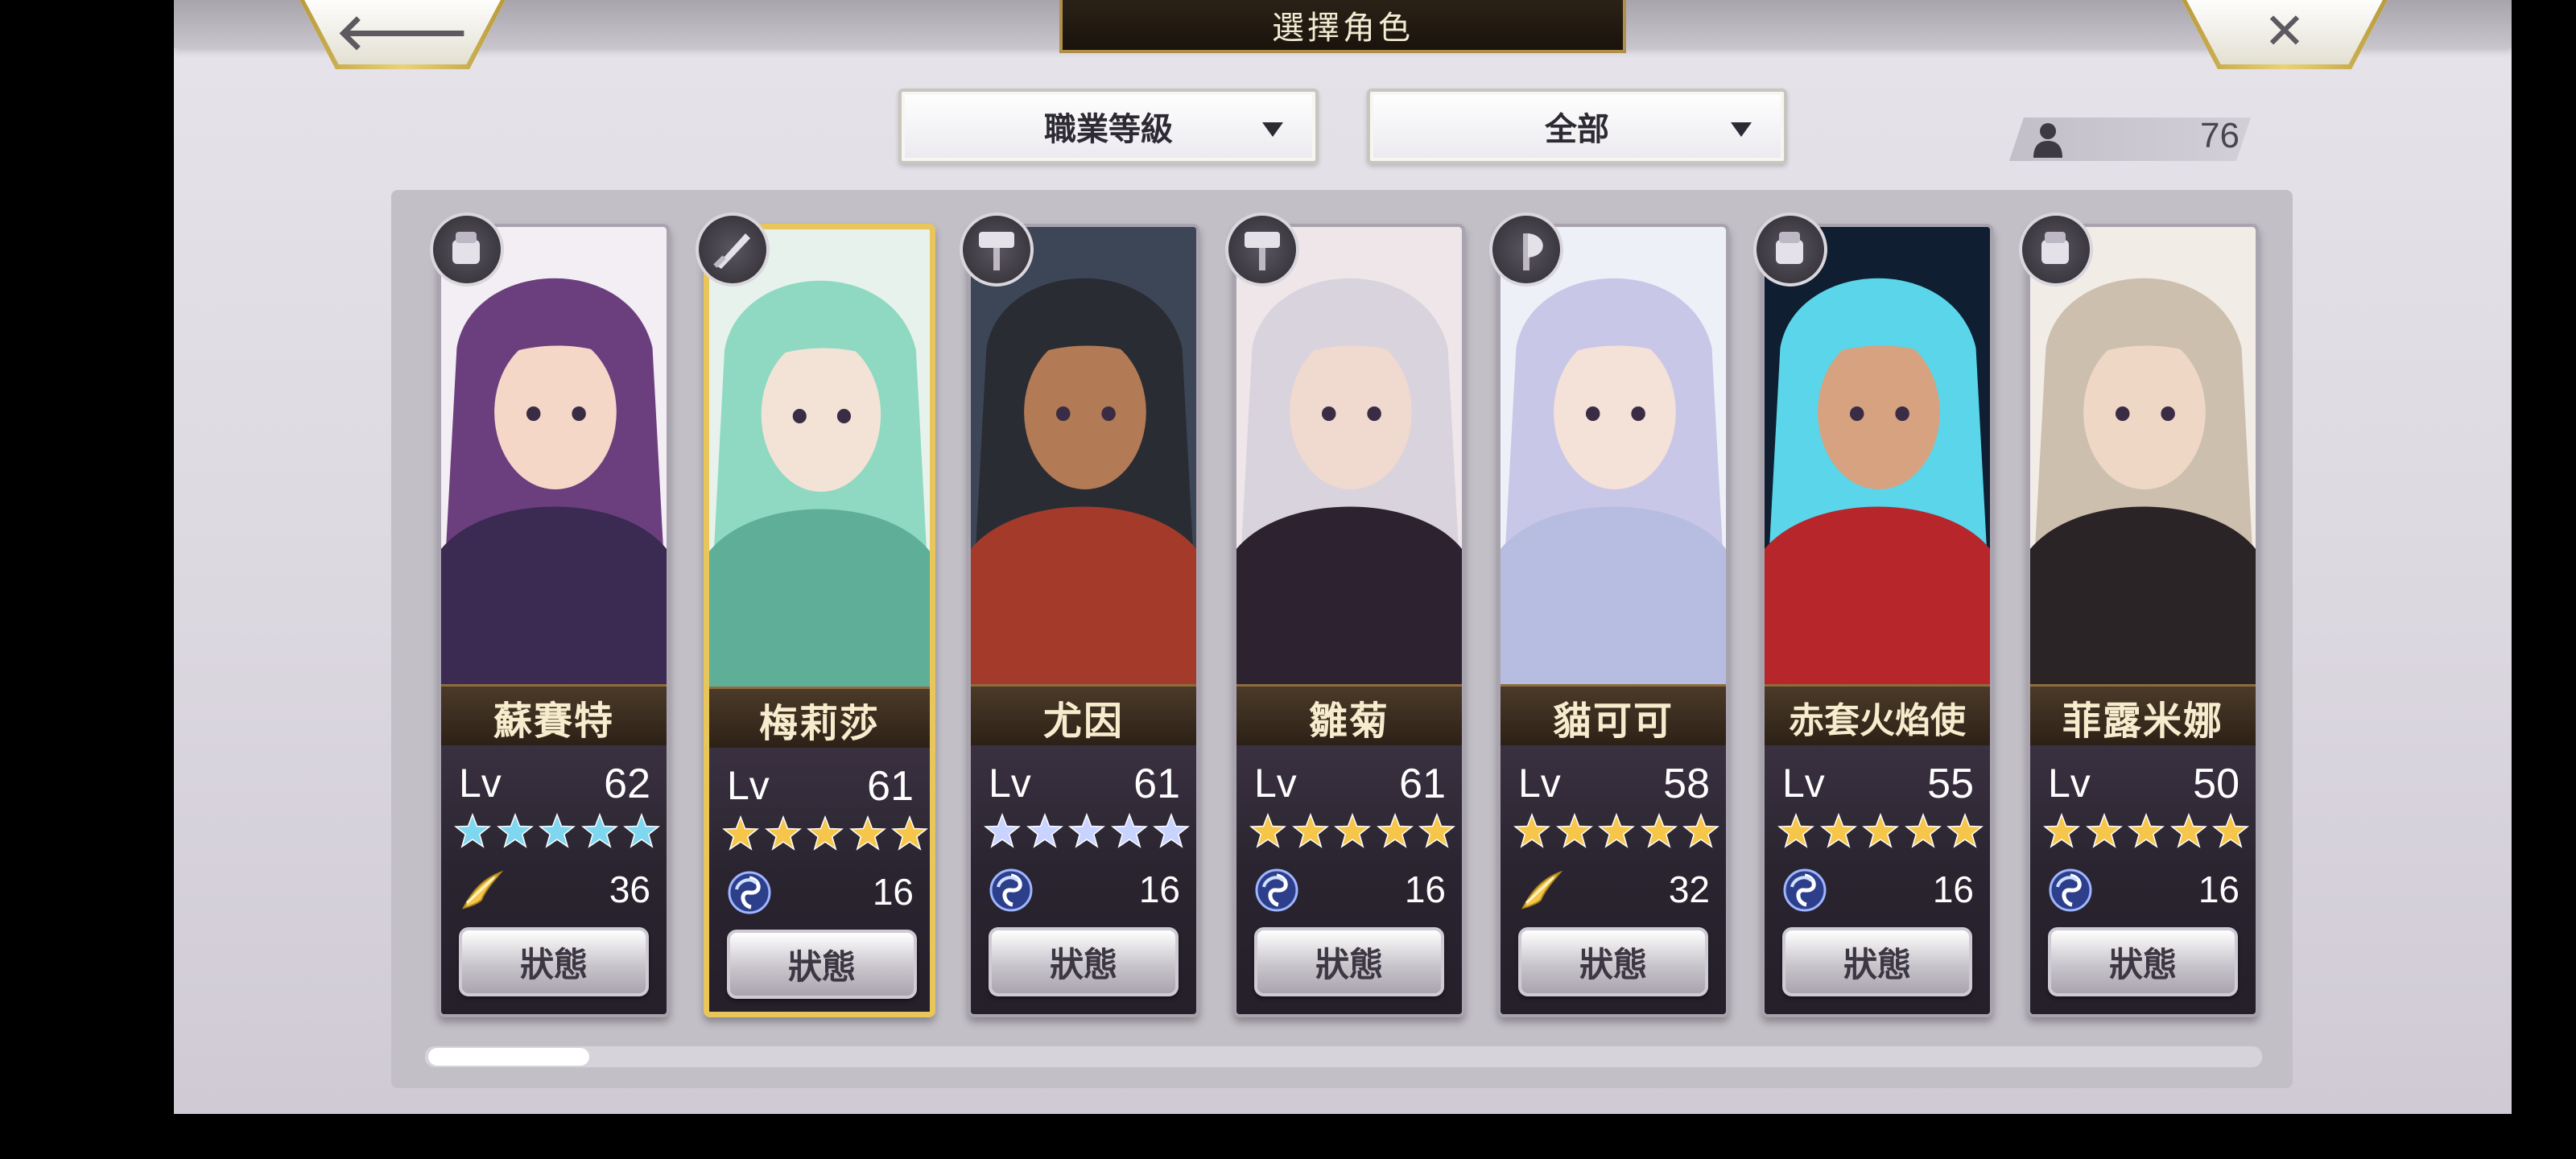 The height and width of the screenshot is (1159, 2576). Describe the element at coordinates (1083, 716) in the screenshot. I see `character-name: 尤因` at that location.